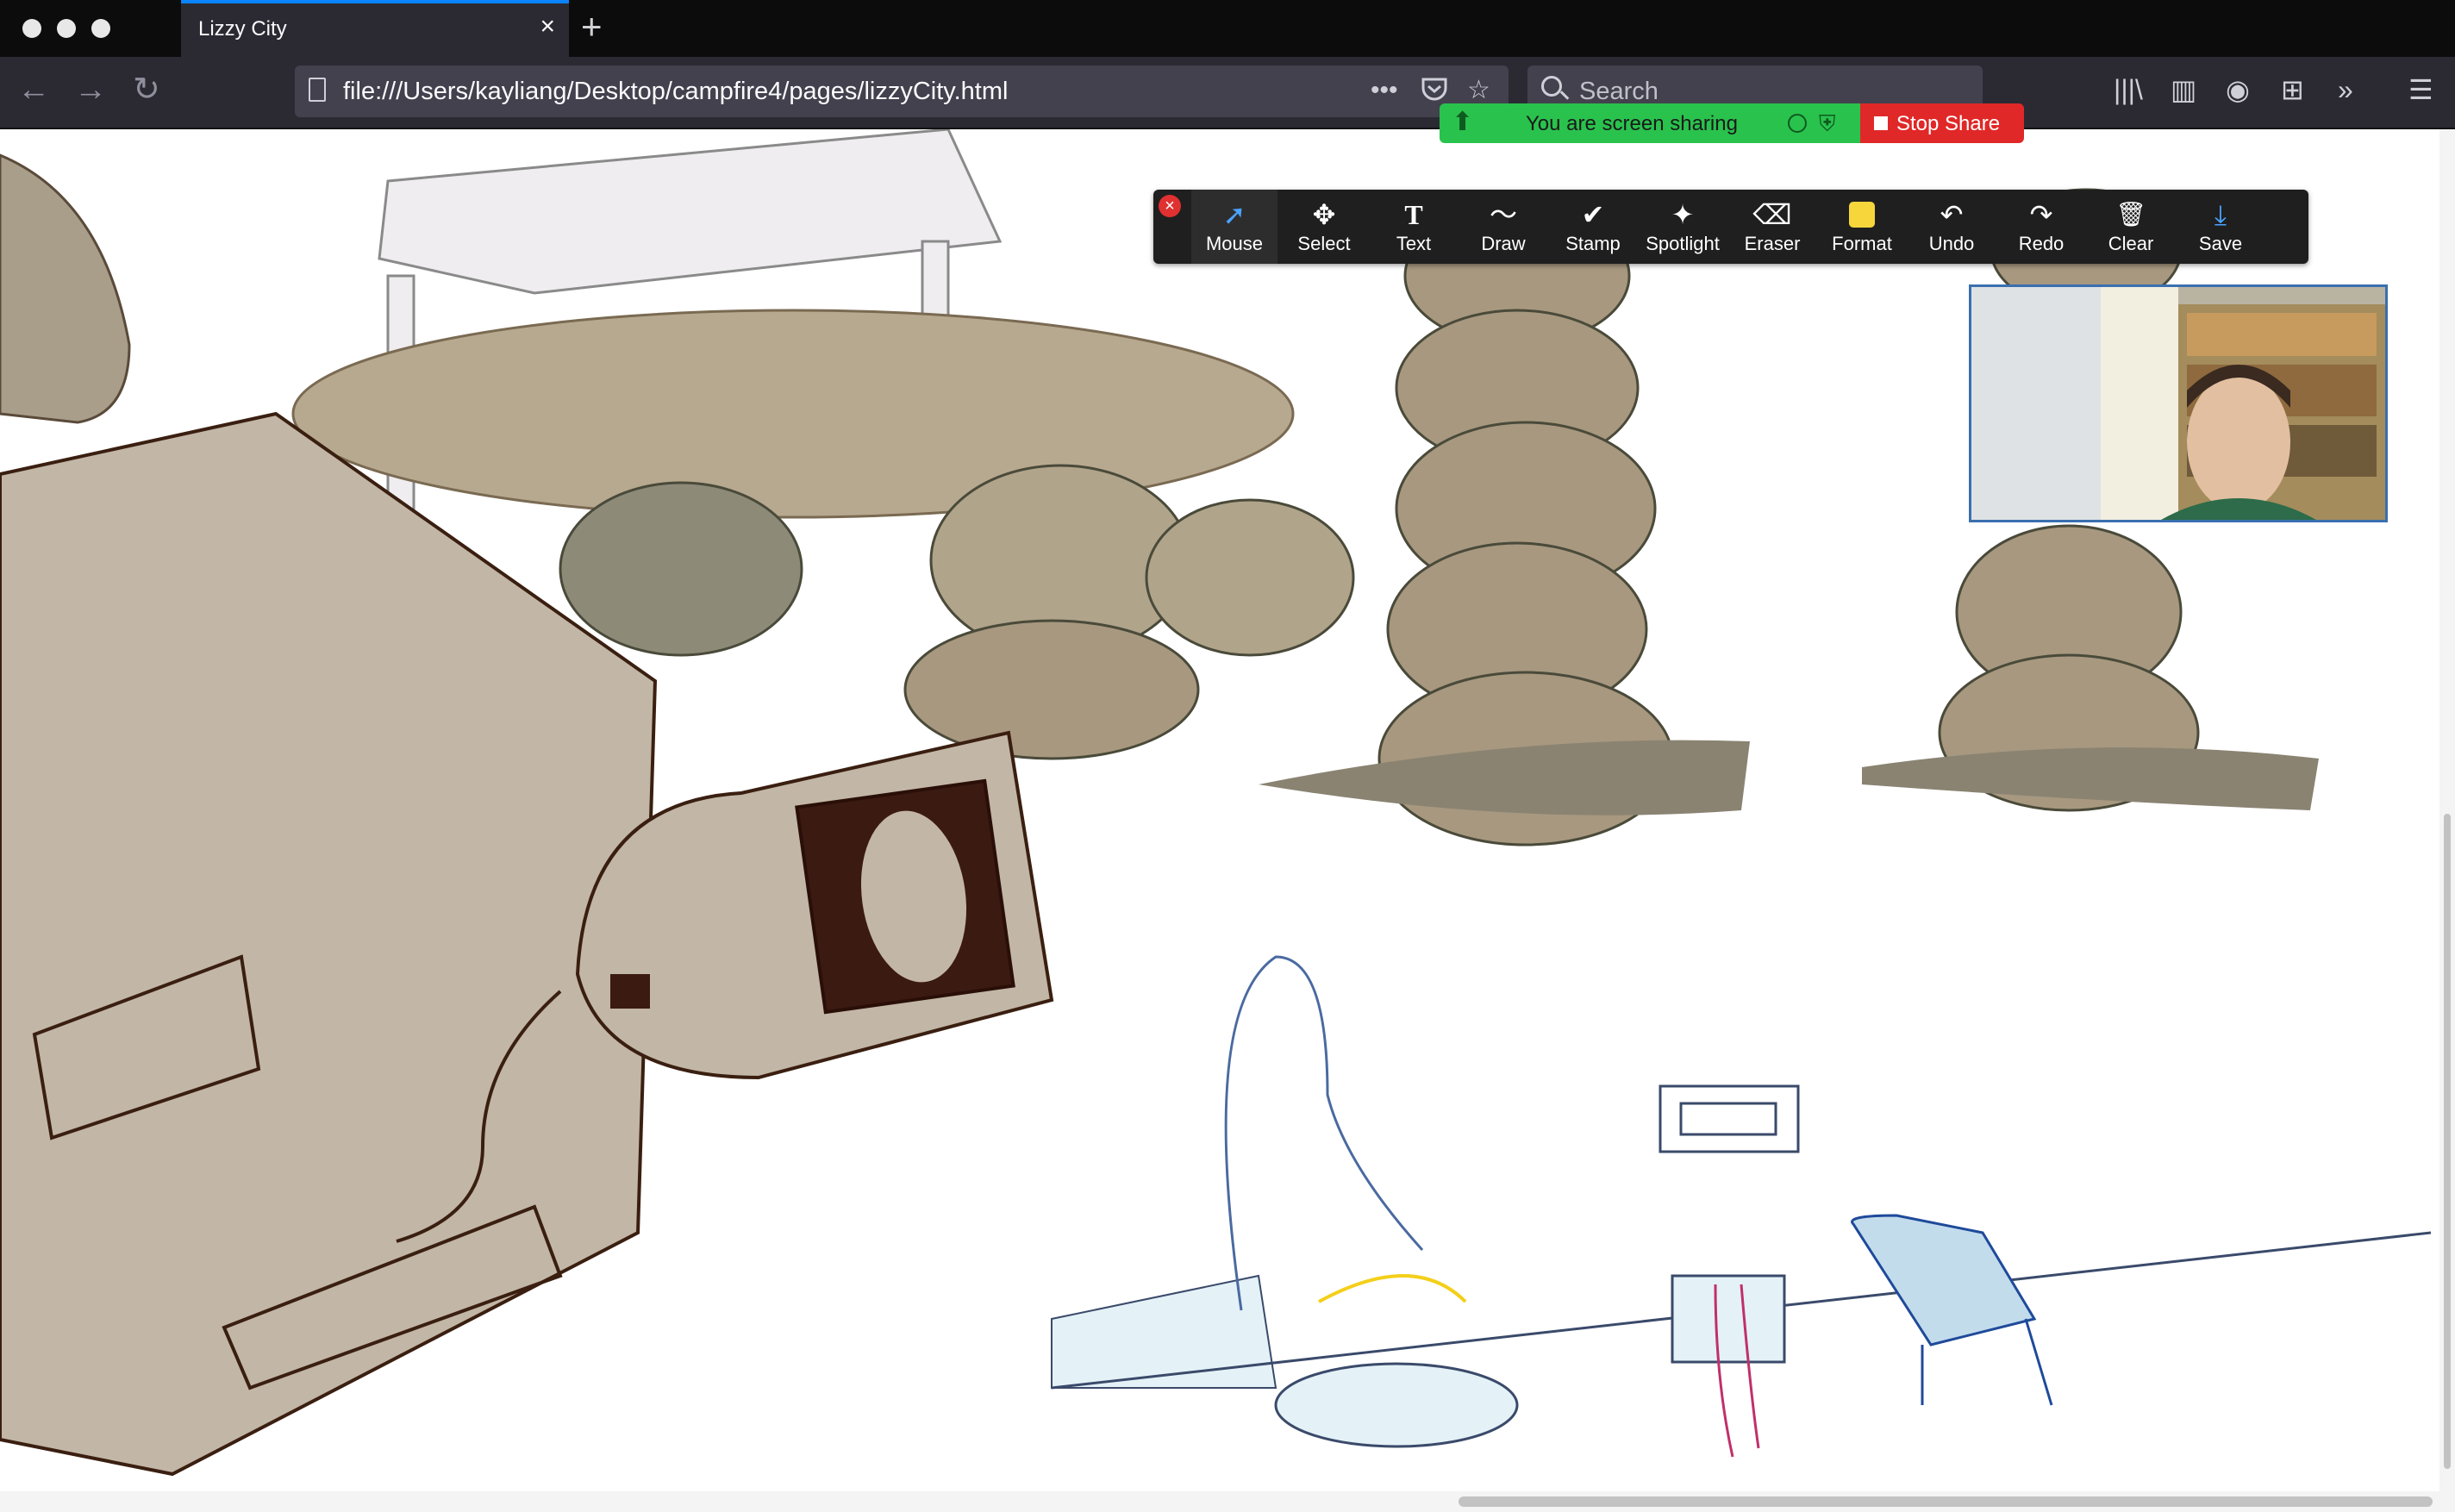  What do you see at coordinates (2128, 89) in the screenshot?
I see `library-icon: |||\` at bounding box center [2128, 89].